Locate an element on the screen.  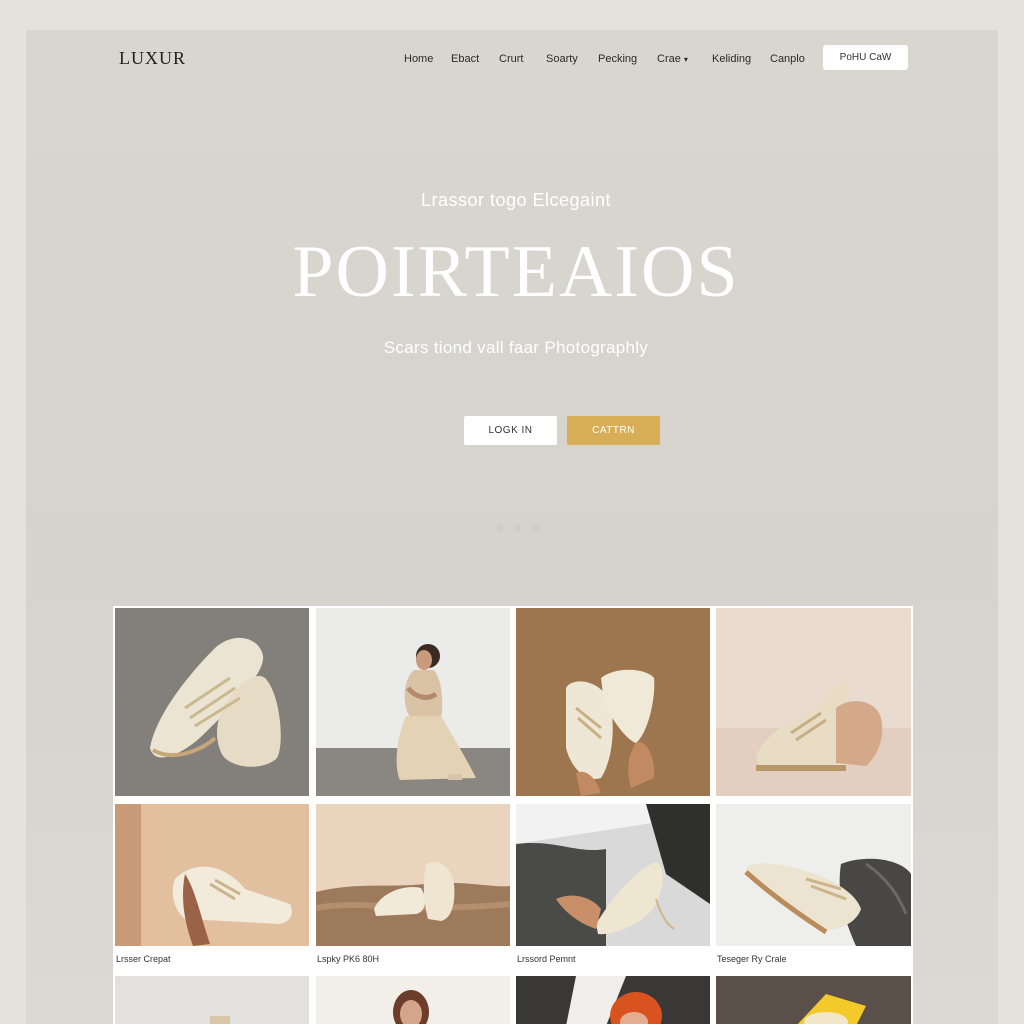
login-button: LOGK IN is located at coordinates (510, 430).